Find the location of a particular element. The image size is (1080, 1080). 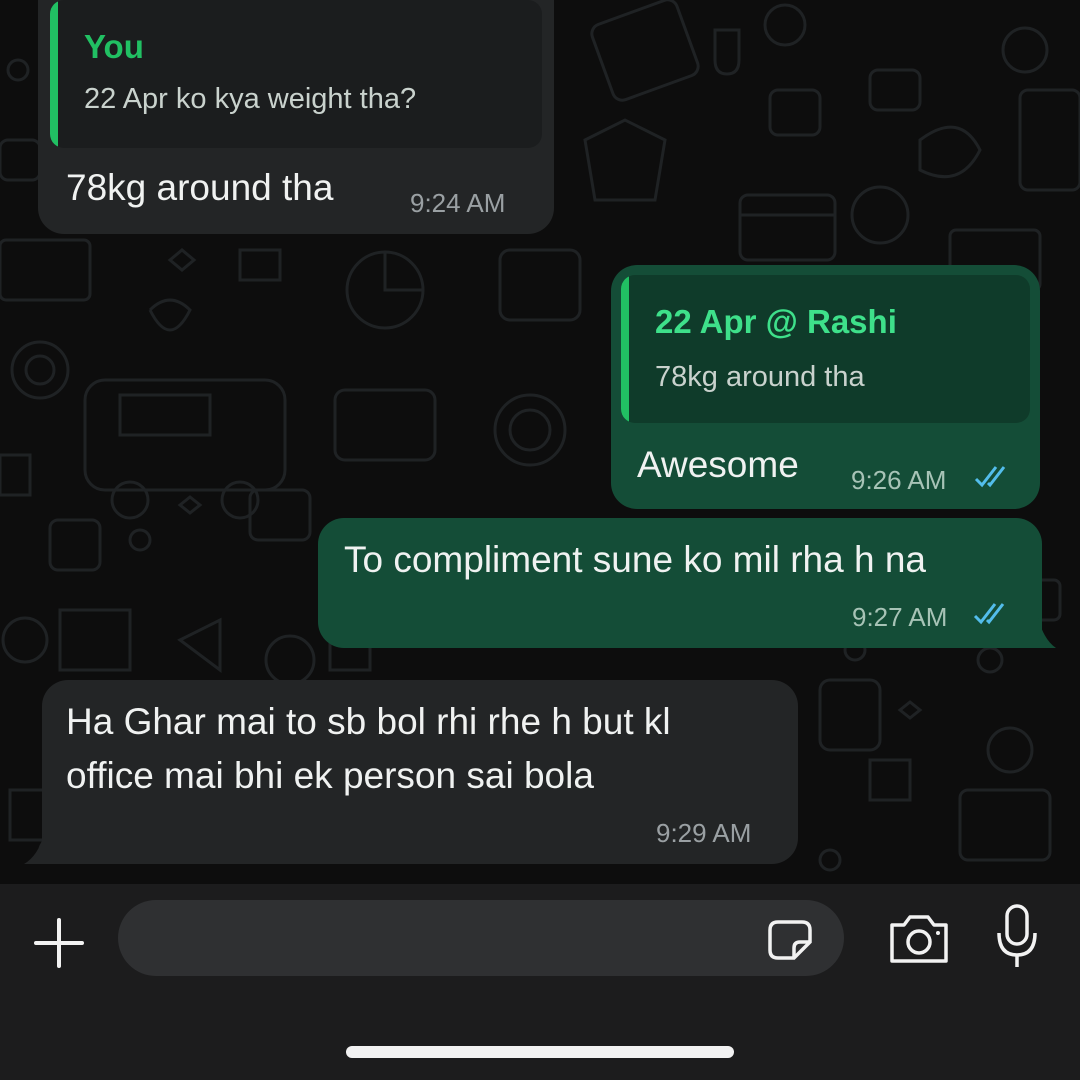

message-time: 9:29 AM is located at coordinates (704, 833).